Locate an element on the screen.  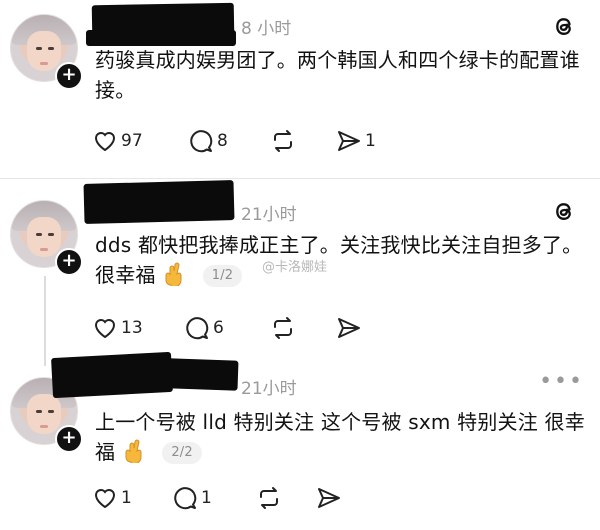
comment-count: 6 is located at coordinates (218, 328).